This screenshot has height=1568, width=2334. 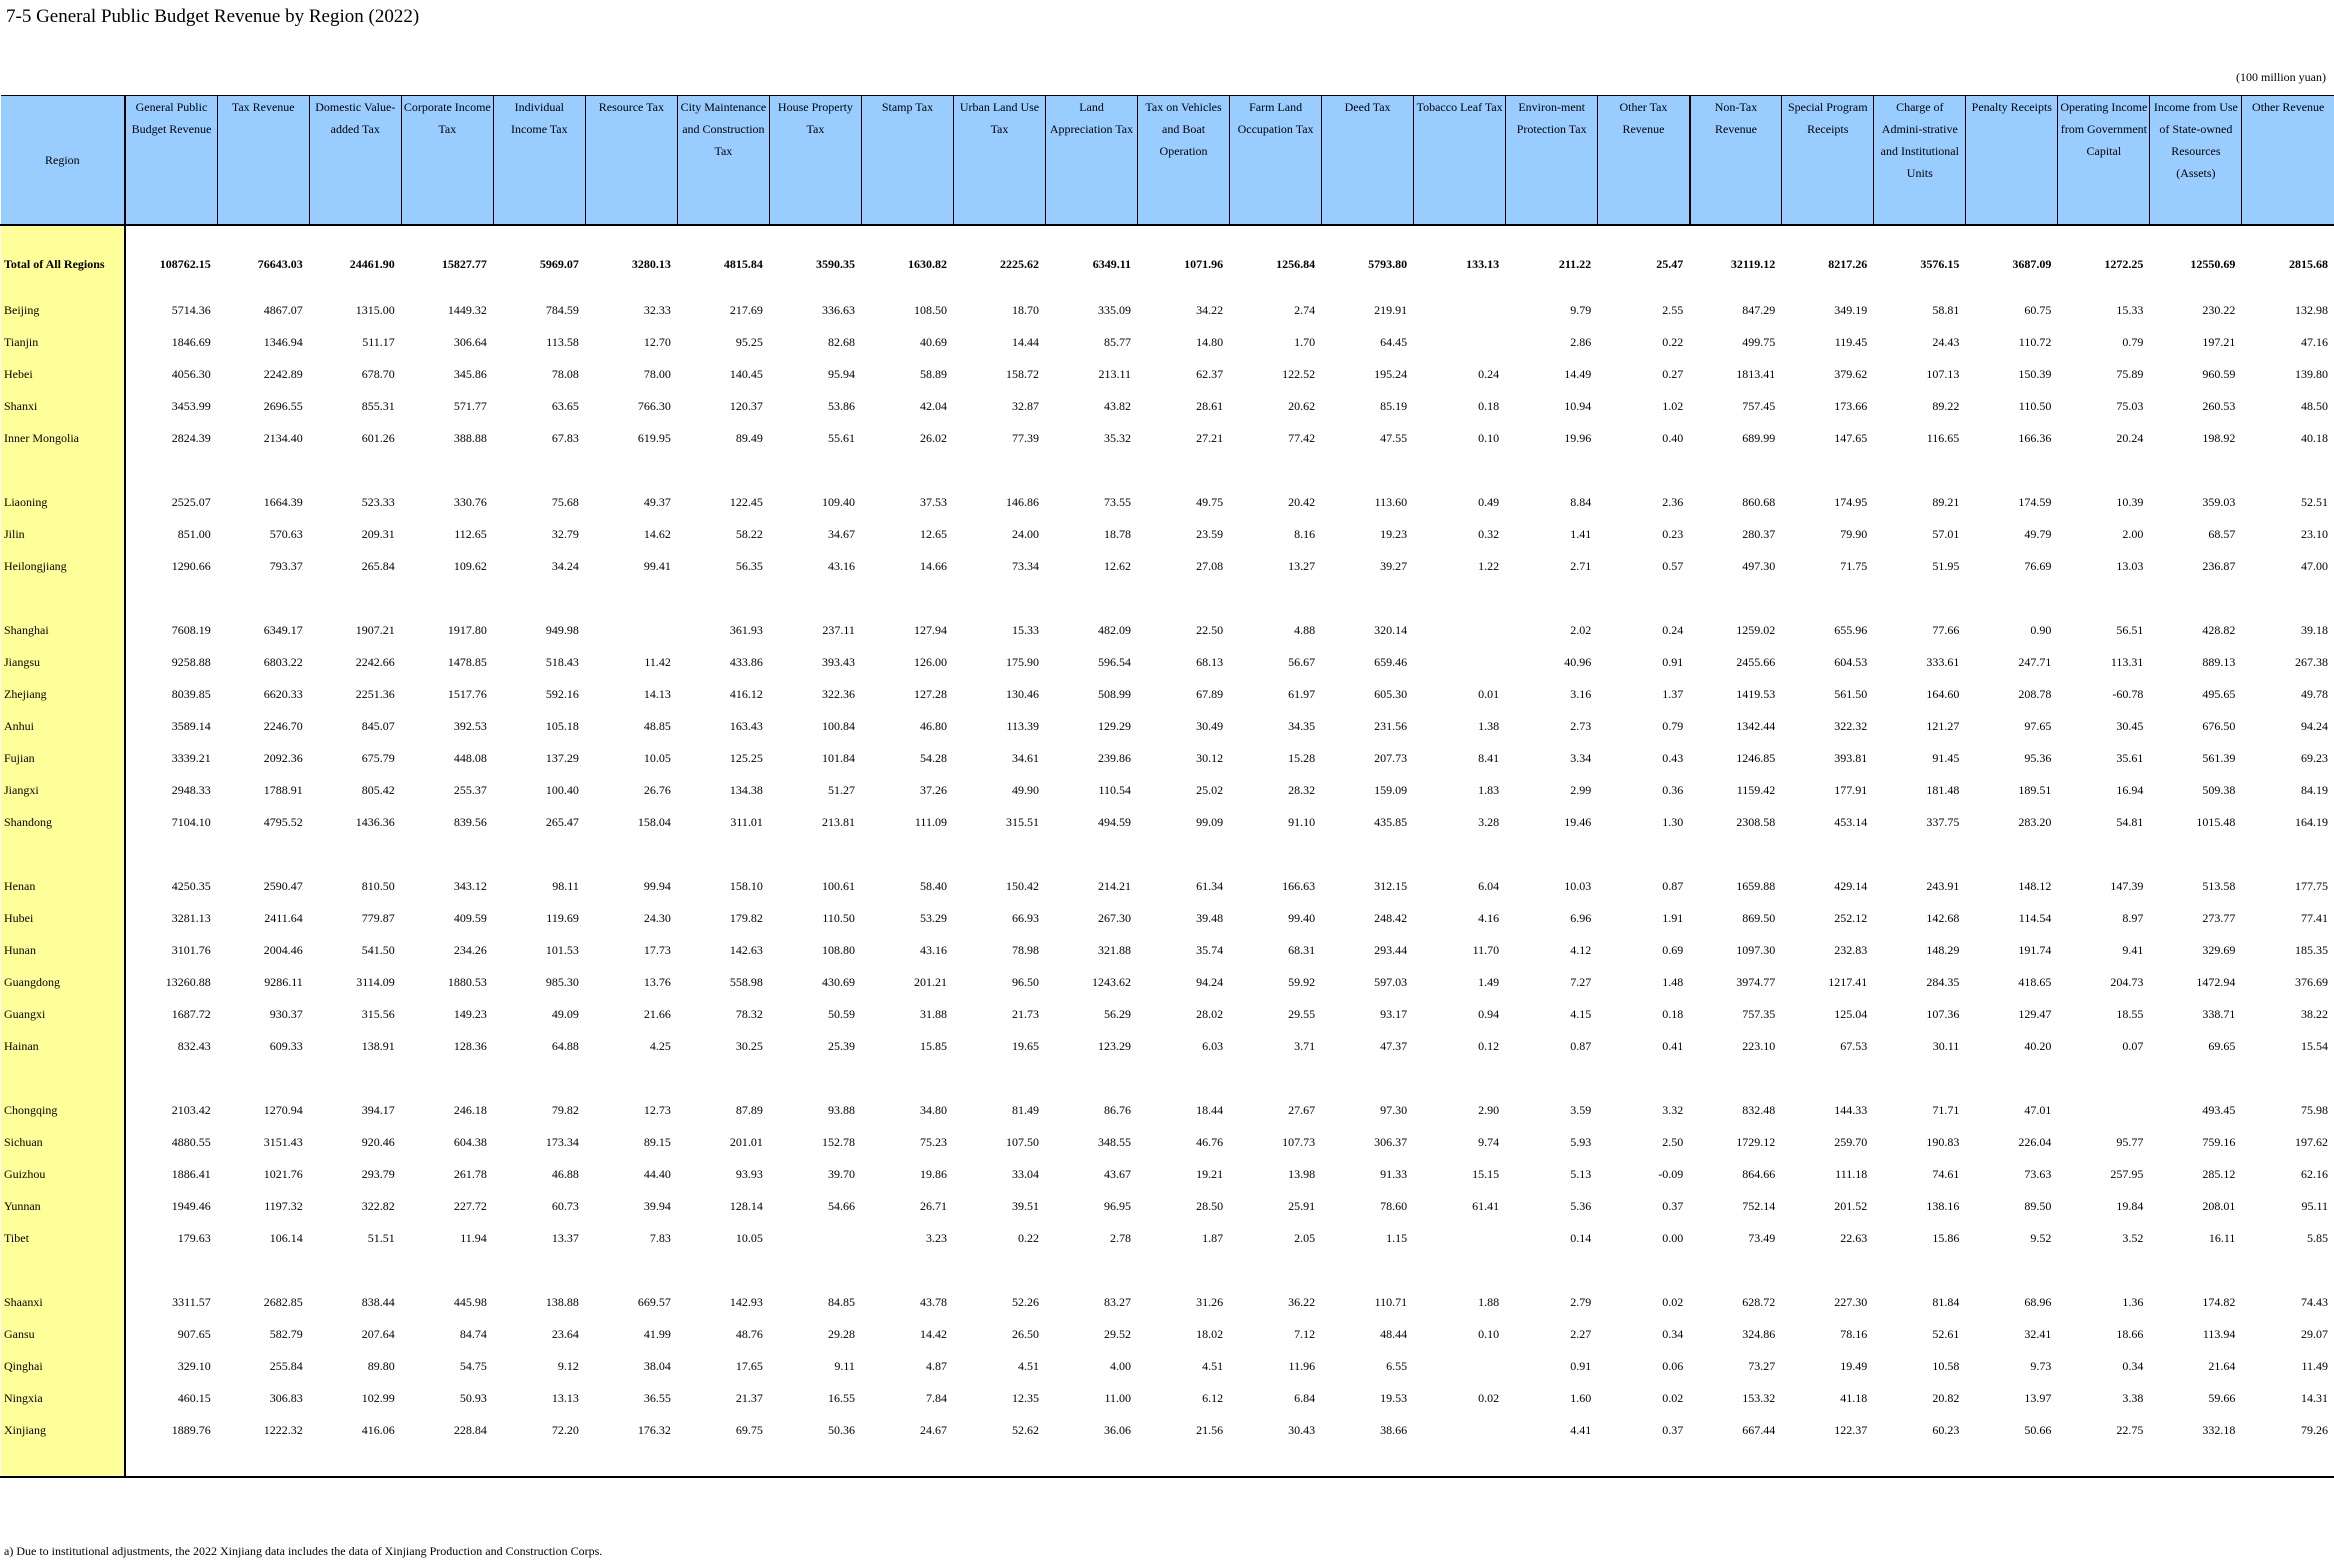 What do you see at coordinates (191, 1301) in the screenshot?
I see `table-cell: 3311.57` at bounding box center [191, 1301].